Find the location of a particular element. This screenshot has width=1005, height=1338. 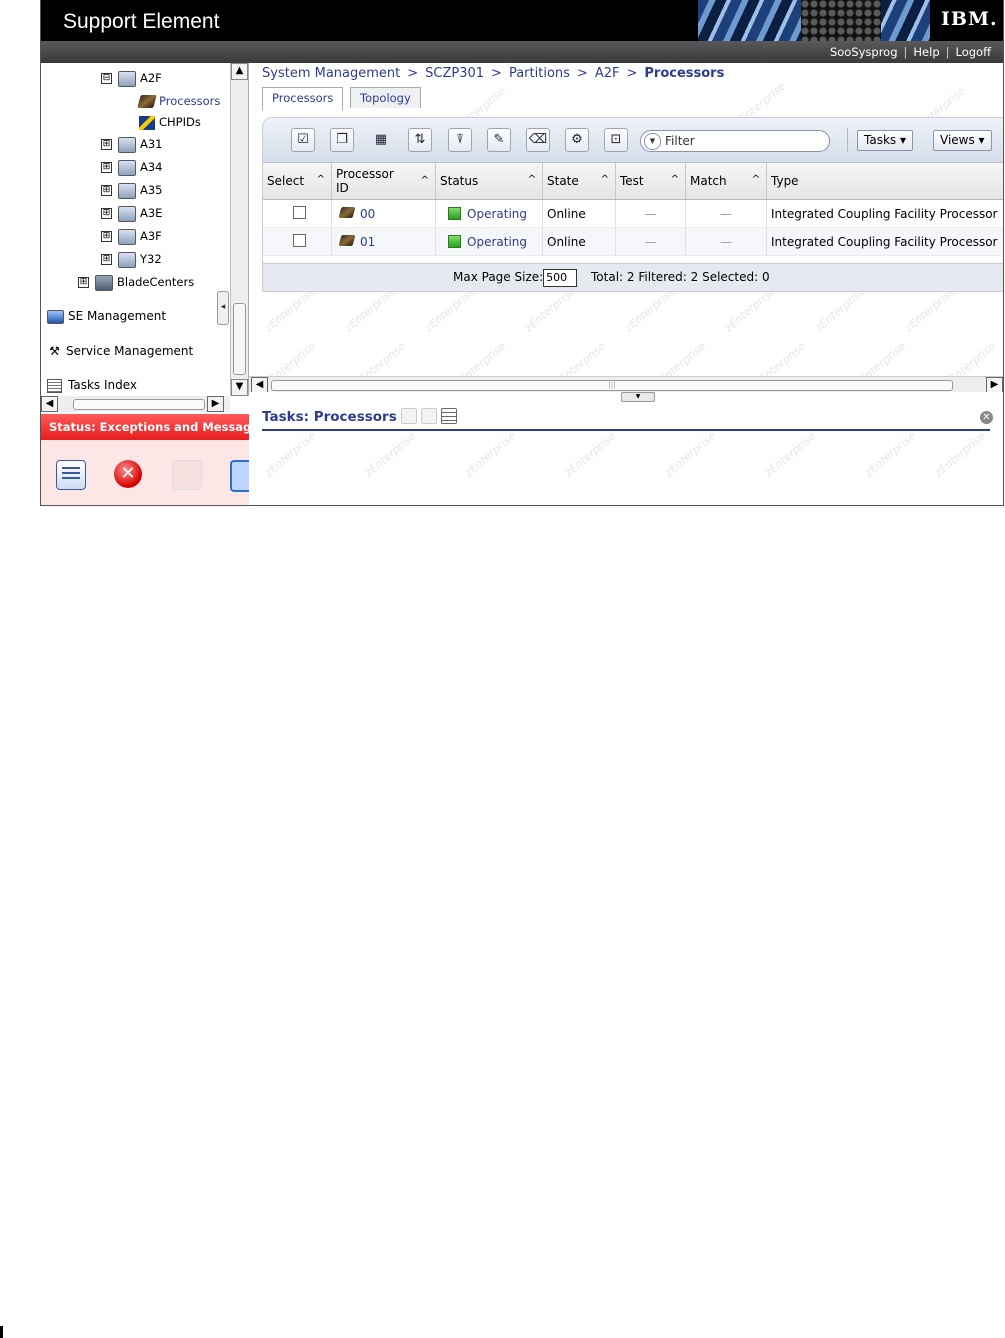

scroll-down-icon: ▼ is located at coordinates (239, 387).